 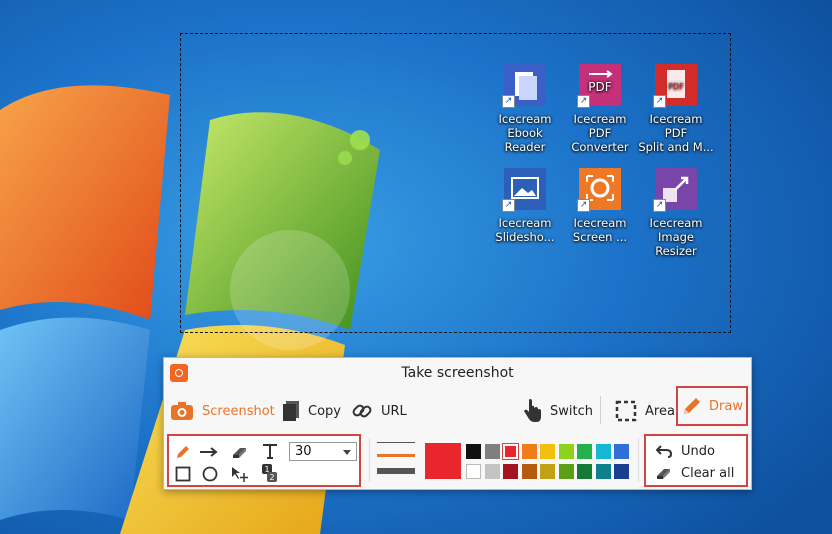 What do you see at coordinates (379, 411) in the screenshot?
I see `url-button: URL` at bounding box center [379, 411].